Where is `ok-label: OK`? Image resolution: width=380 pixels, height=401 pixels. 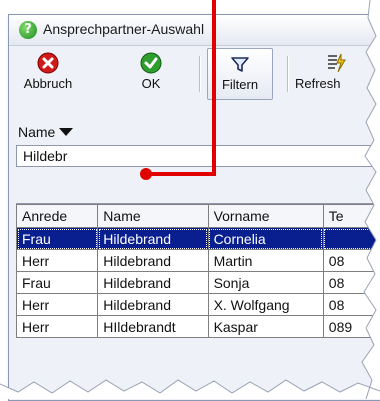
ok-label: OK is located at coordinates (151, 83).